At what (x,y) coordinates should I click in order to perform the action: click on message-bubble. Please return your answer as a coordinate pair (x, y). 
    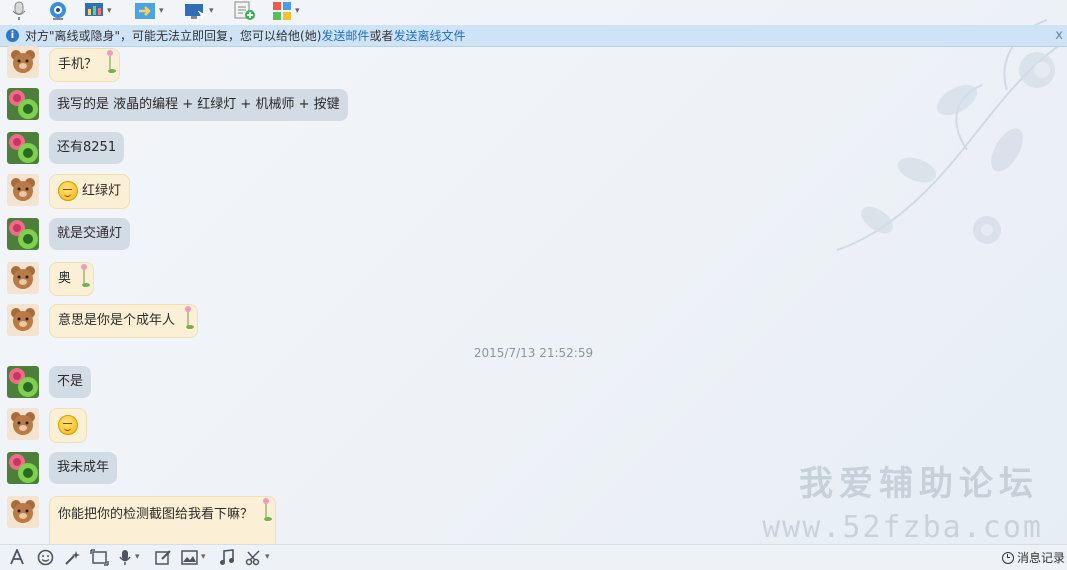
    Looking at the image, I should click on (68, 425).